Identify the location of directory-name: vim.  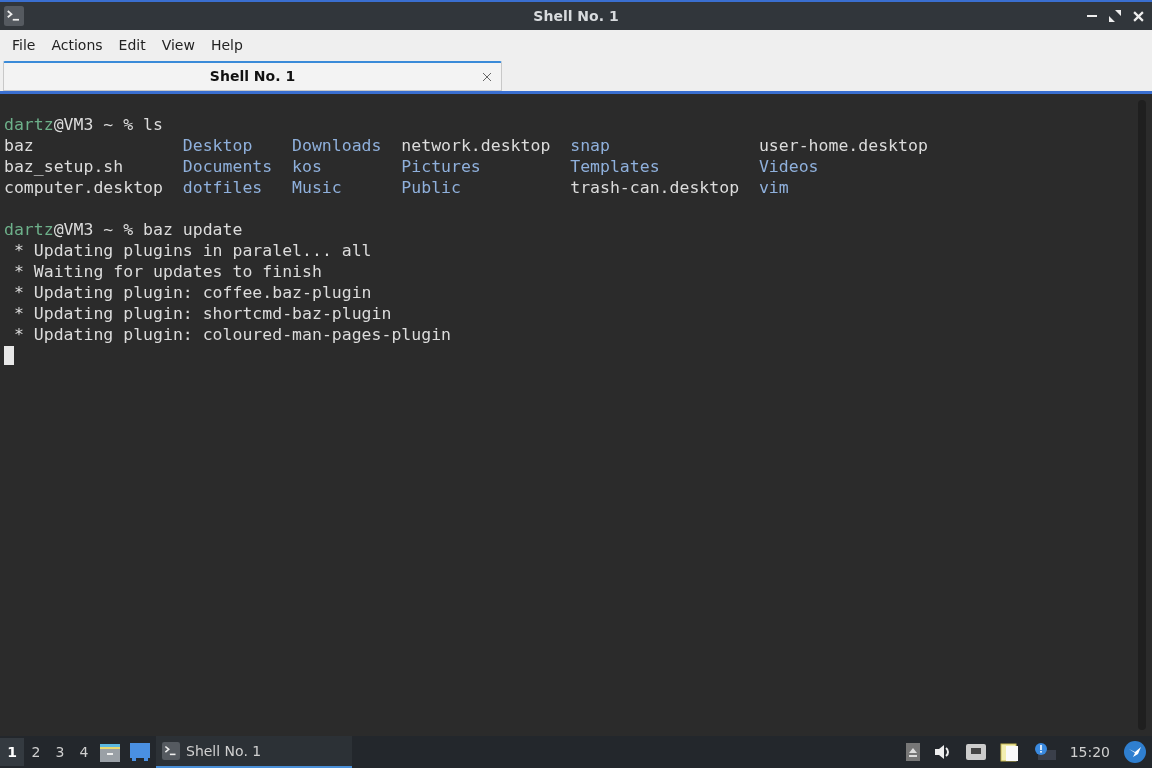
(774, 187).